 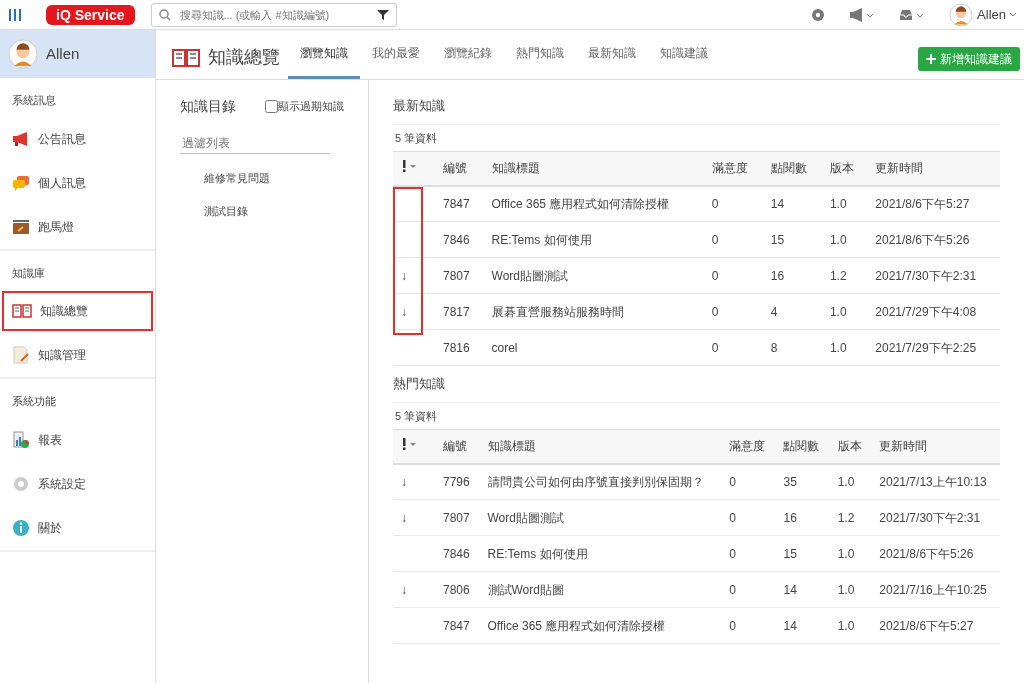 I want to click on sidebar-item: 知識管理, so click(x=77, y=355).